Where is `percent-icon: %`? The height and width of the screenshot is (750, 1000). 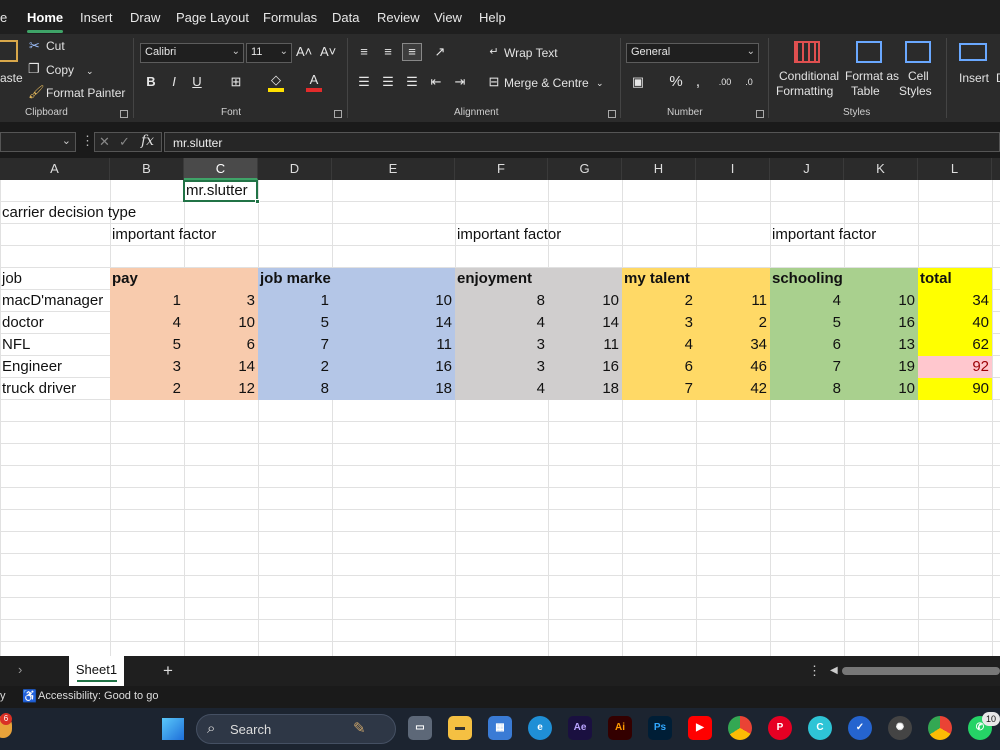
percent-icon: % is located at coordinates (676, 82).